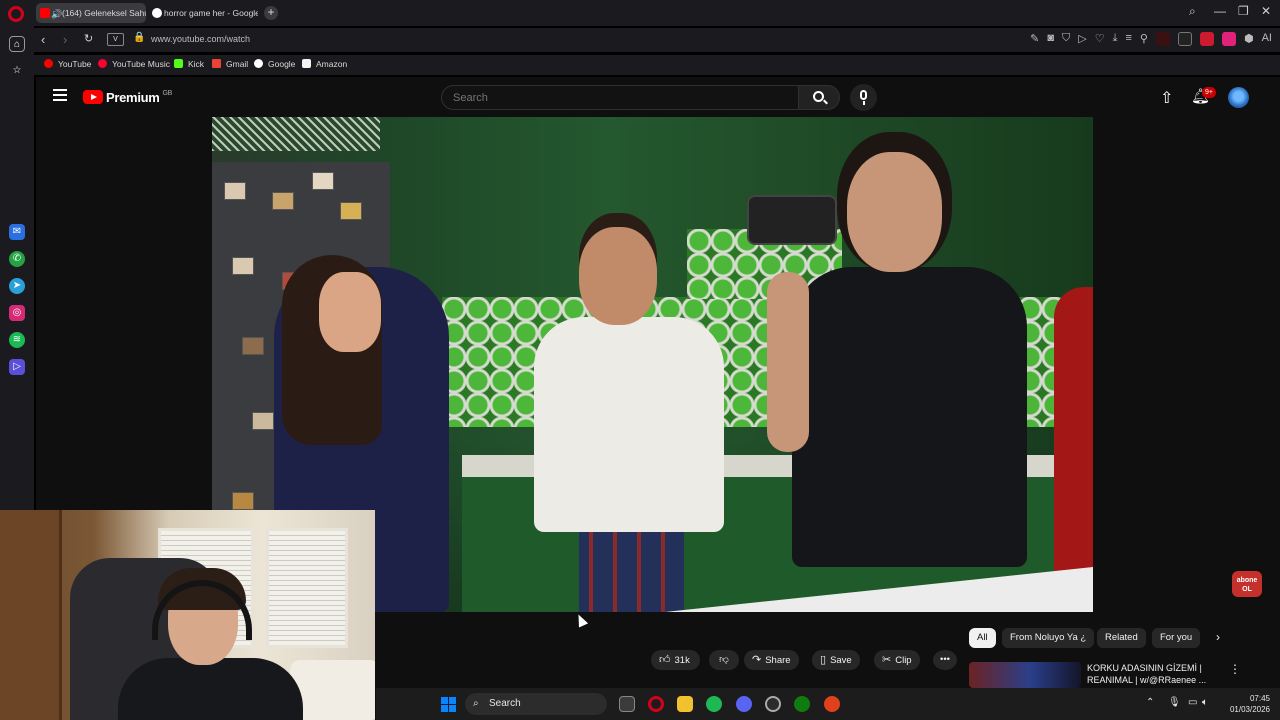 This screenshot has height=720, width=1280. I want to click on bookmark-kick: Kick, so click(189, 64).